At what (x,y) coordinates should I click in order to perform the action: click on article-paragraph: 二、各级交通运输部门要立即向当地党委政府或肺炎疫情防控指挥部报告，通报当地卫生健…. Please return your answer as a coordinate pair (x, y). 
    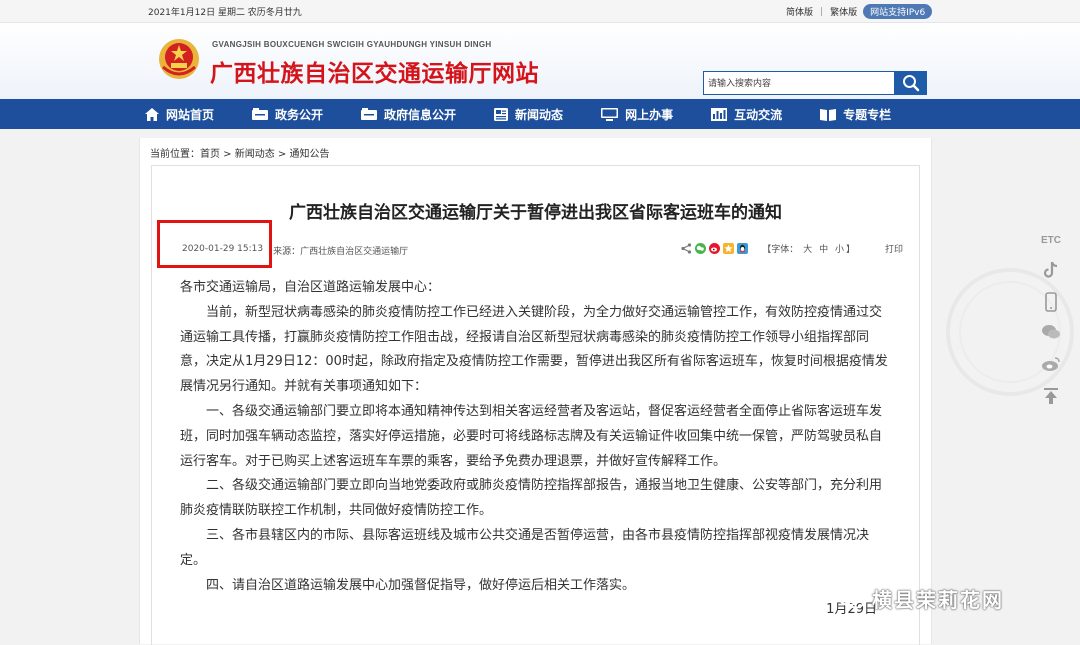
    Looking at the image, I should click on (531, 498).